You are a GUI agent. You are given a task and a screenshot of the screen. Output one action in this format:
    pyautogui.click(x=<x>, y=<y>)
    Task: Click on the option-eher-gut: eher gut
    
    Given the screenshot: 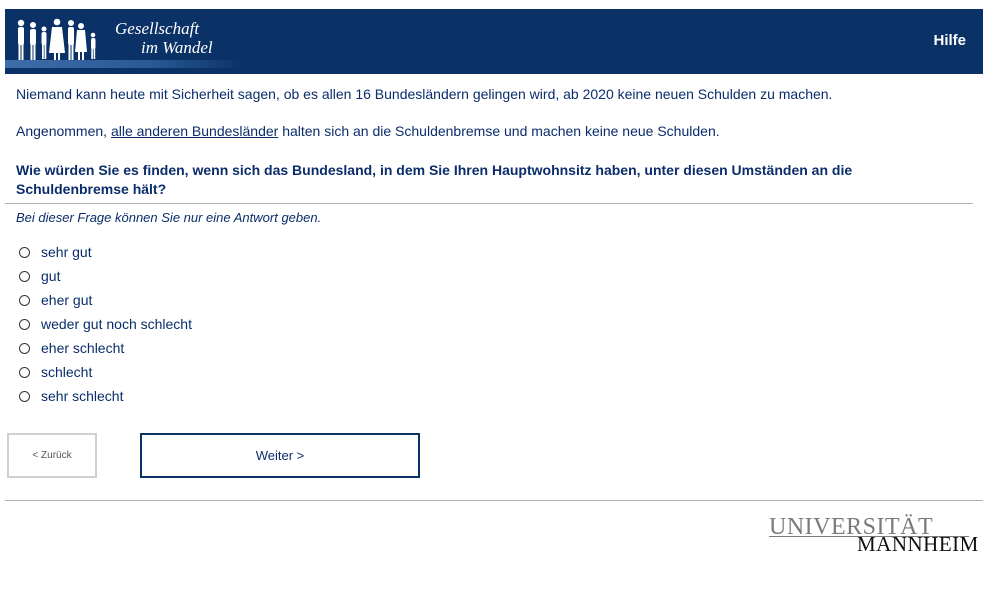 What is the action you would take?
    pyautogui.click(x=105, y=300)
    